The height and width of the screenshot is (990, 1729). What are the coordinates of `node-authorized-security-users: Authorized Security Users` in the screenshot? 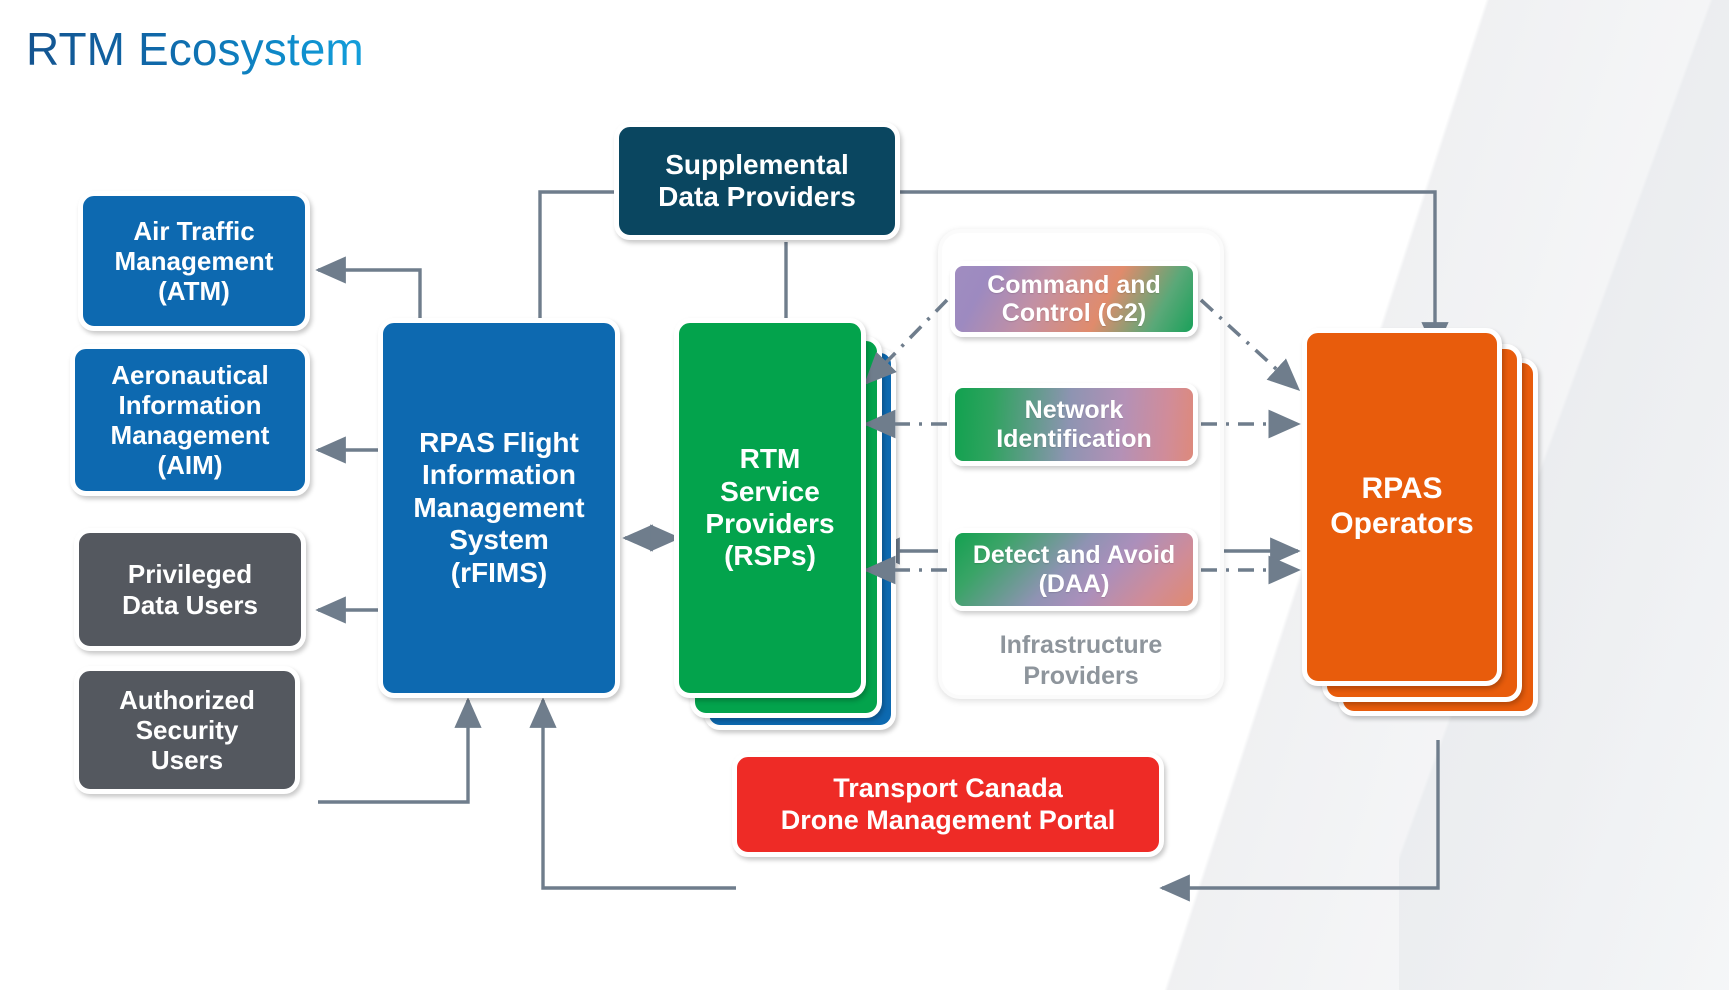 It's located at (187, 730).